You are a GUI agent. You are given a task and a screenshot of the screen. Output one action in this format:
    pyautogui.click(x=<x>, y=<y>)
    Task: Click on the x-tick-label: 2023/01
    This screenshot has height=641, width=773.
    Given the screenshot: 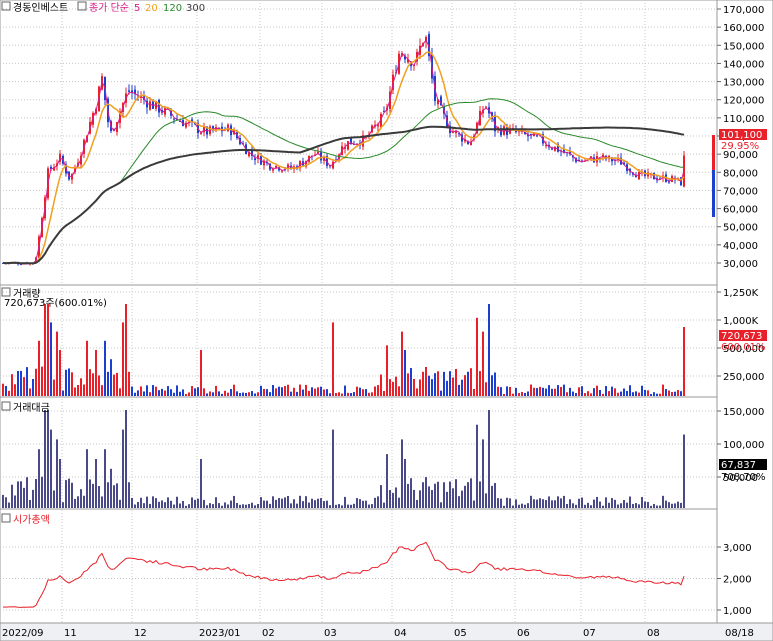 What is the action you would take?
    pyautogui.click(x=220, y=633)
    